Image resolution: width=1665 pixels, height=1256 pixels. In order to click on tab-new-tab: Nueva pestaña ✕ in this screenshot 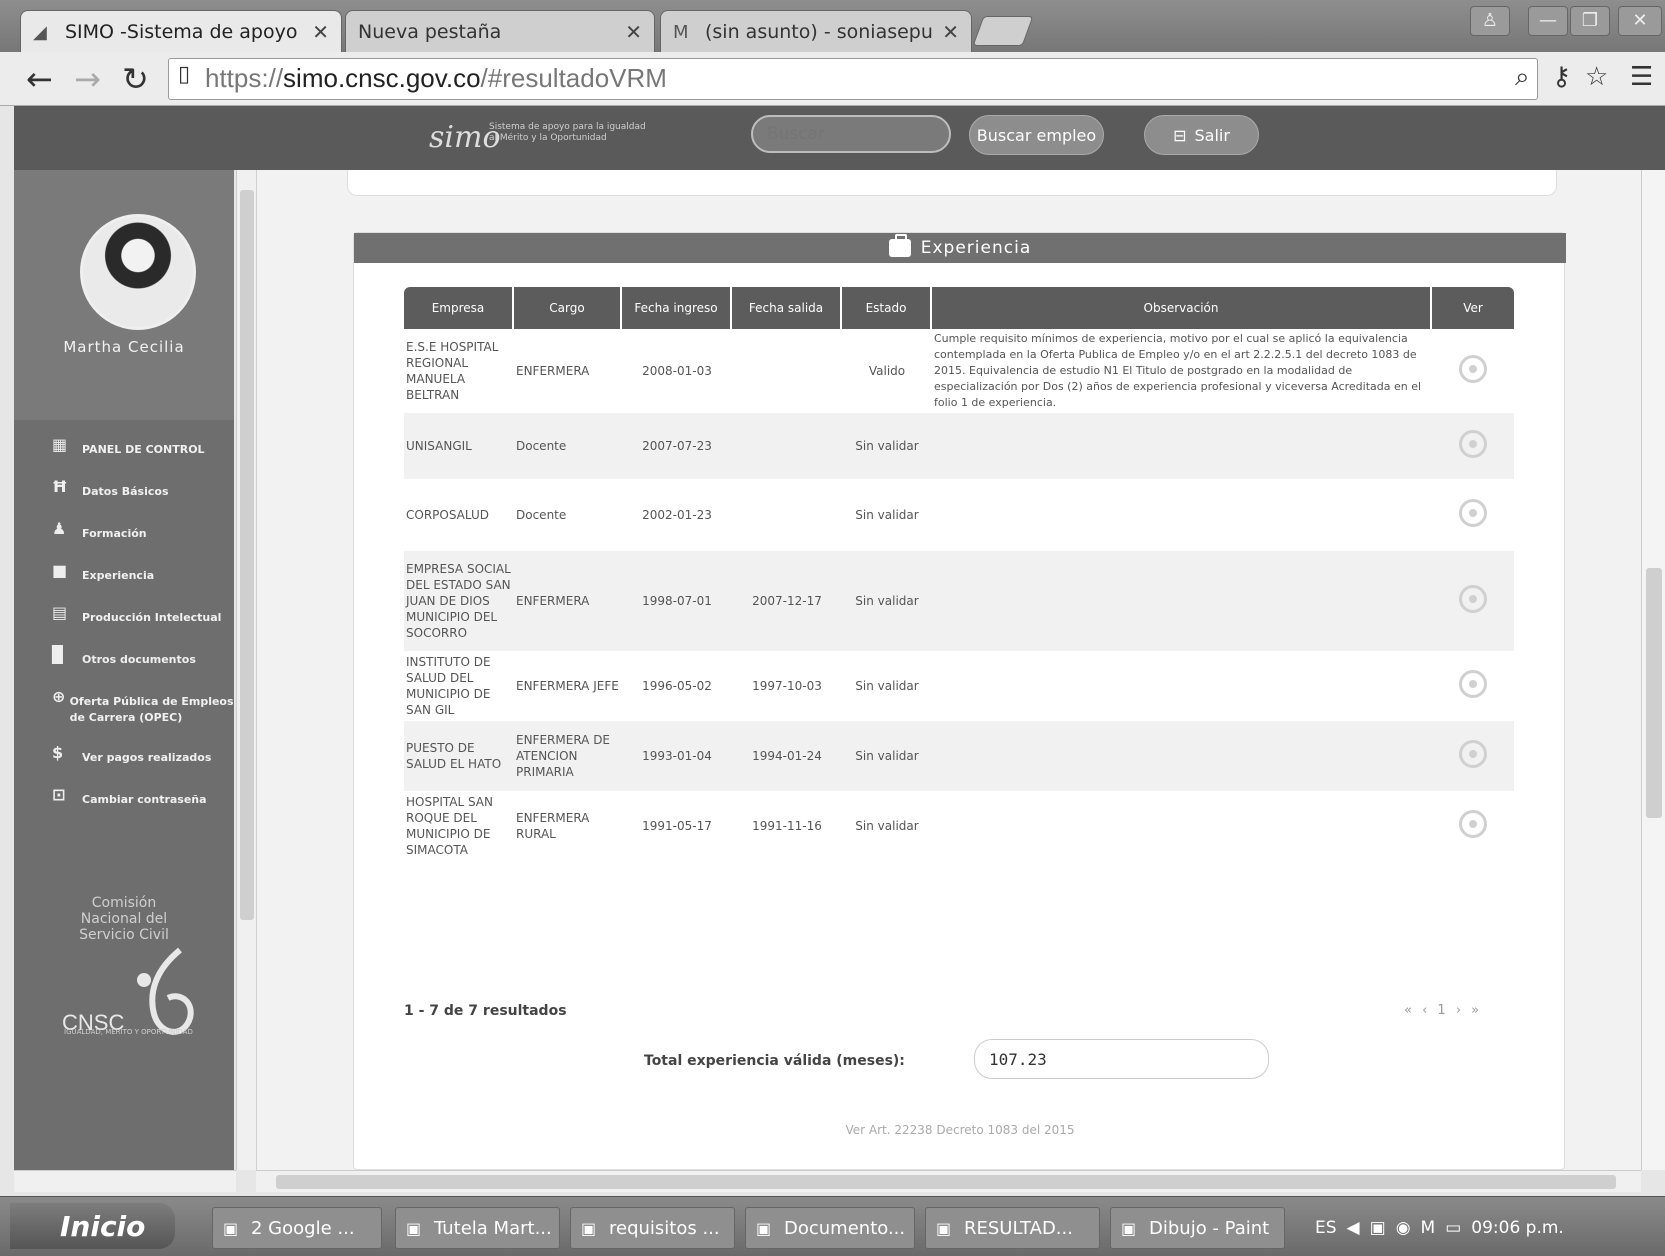, I will do `click(500, 31)`.